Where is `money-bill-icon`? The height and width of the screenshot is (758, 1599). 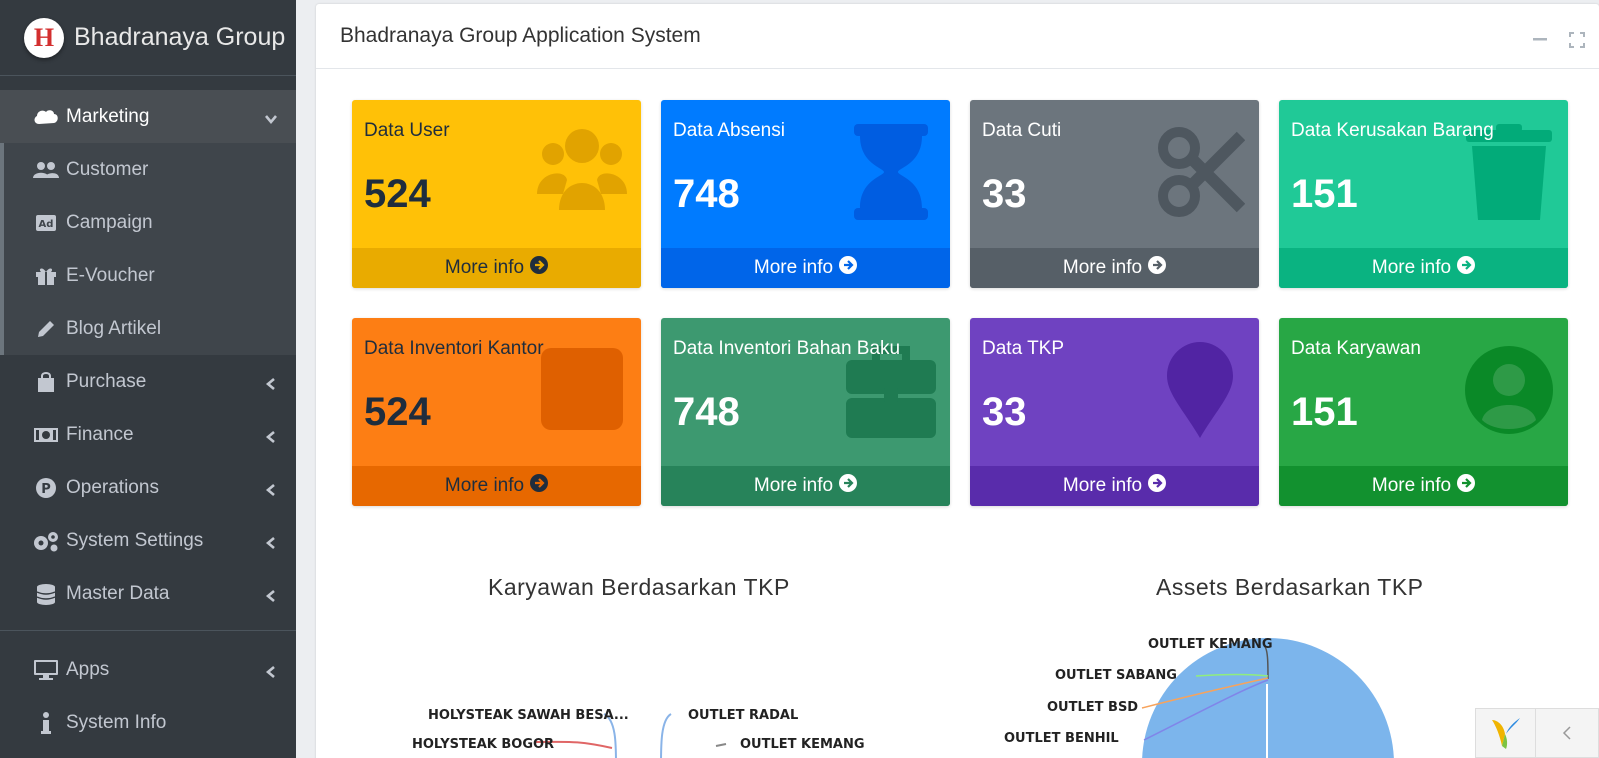 money-bill-icon is located at coordinates (46, 435).